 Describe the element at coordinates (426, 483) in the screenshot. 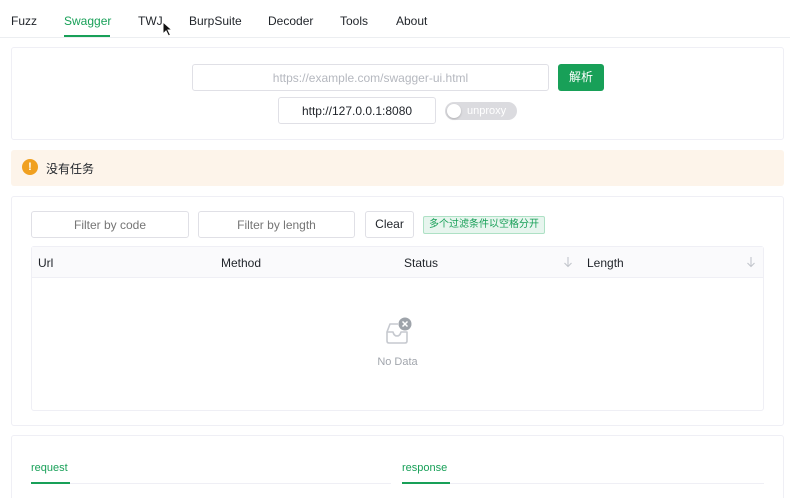

I see `response-tab-indicator` at that location.